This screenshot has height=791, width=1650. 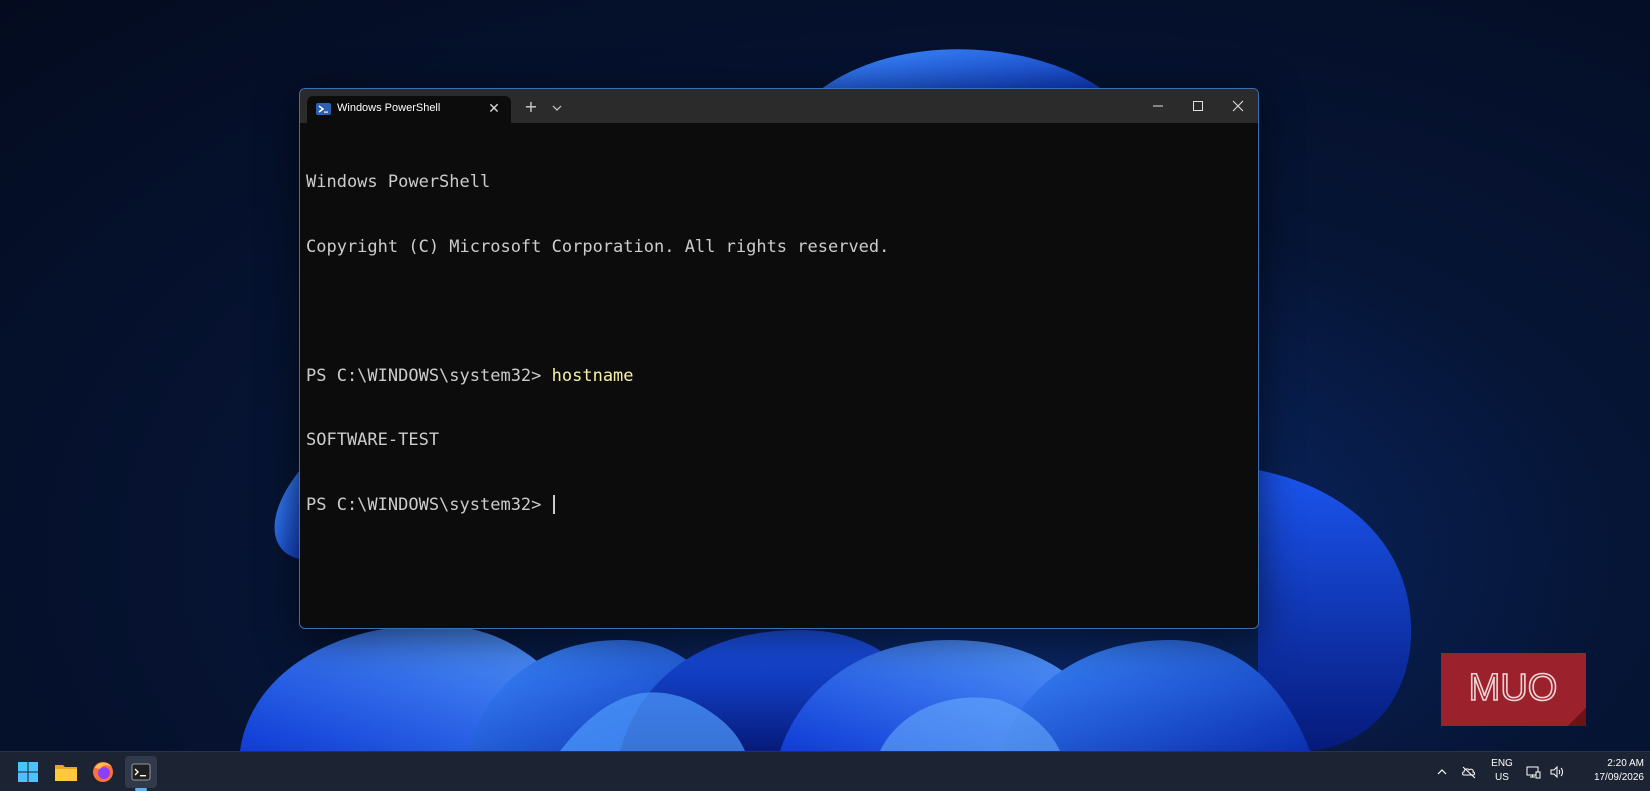 What do you see at coordinates (398, 182) in the screenshot?
I see `terminal-text: Windows PowerShell` at bounding box center [398, 182].